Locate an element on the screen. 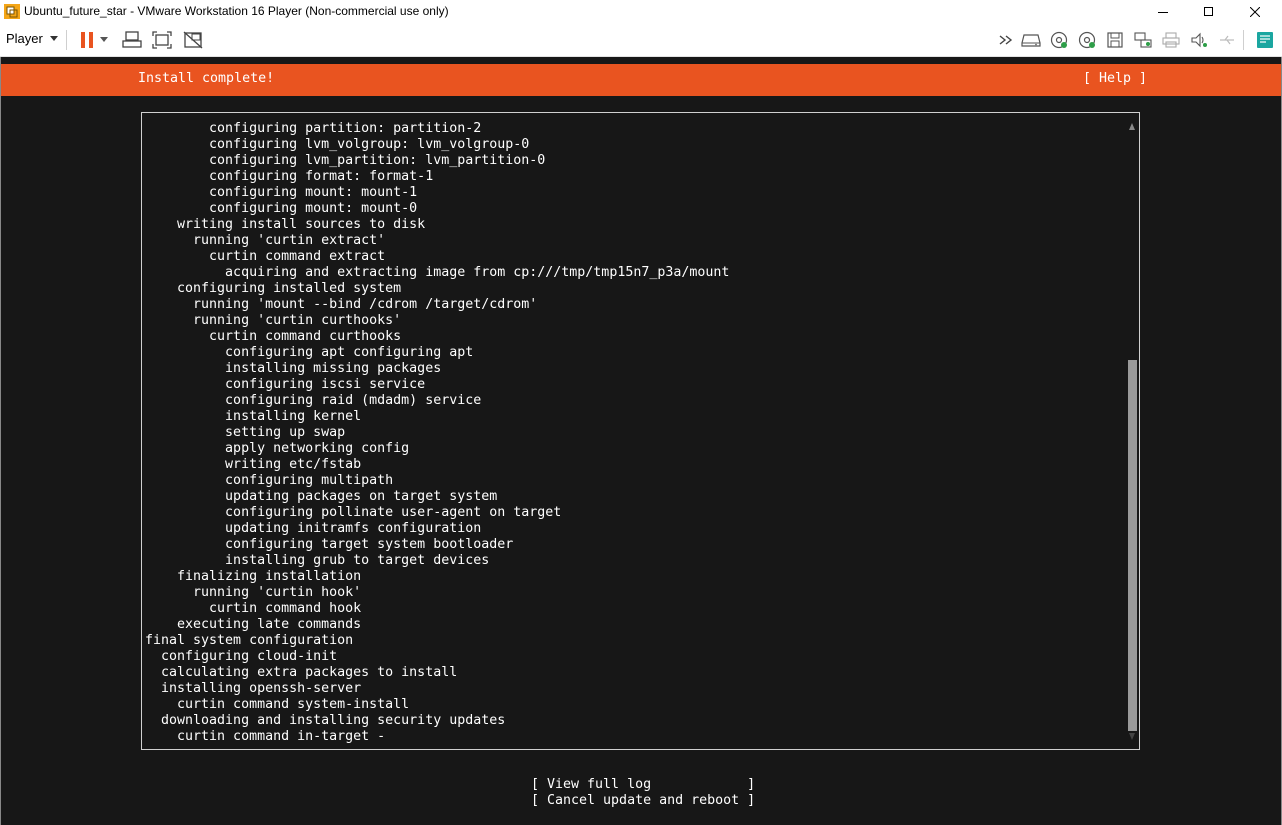  log-line: installing openssh-server is located at coordinates (253, 688).